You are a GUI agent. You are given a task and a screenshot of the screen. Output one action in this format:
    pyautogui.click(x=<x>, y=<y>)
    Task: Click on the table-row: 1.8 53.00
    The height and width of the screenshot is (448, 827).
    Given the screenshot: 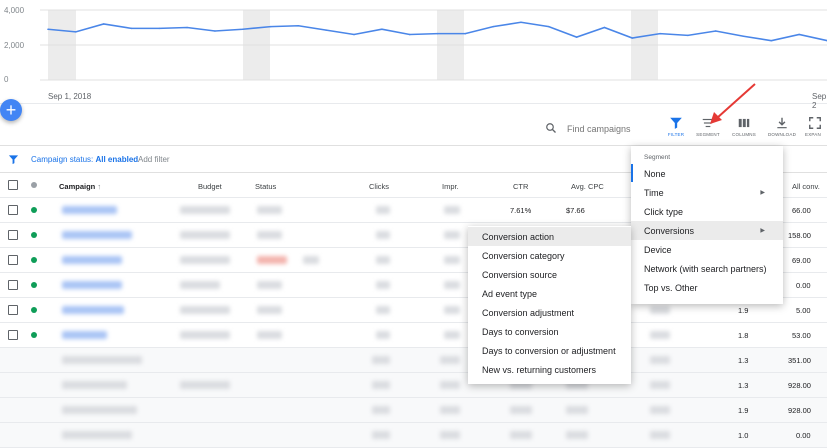 What is the action you would take?
    pyautogui.click(x=413, y=335)
    